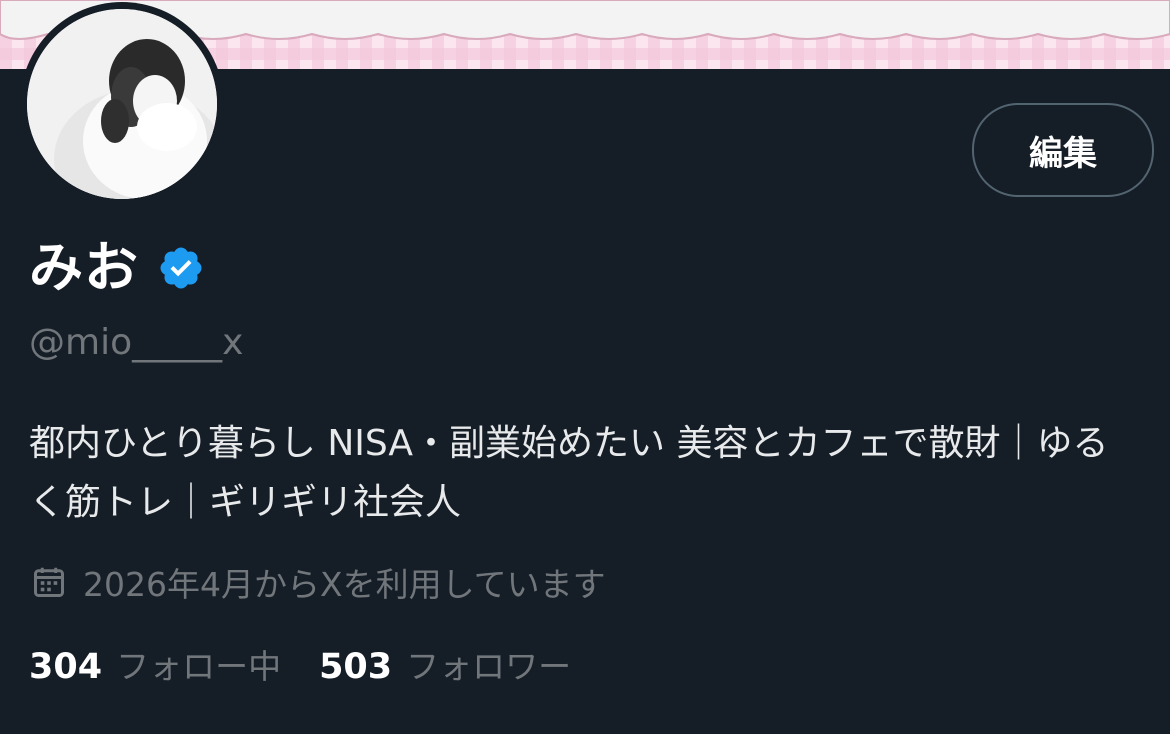 This screenshot has height=734, width=1170. What do you see at coordinates (49, 582) in the screenshot?
I see `calendar-icon` at bounding box center [49, 582].